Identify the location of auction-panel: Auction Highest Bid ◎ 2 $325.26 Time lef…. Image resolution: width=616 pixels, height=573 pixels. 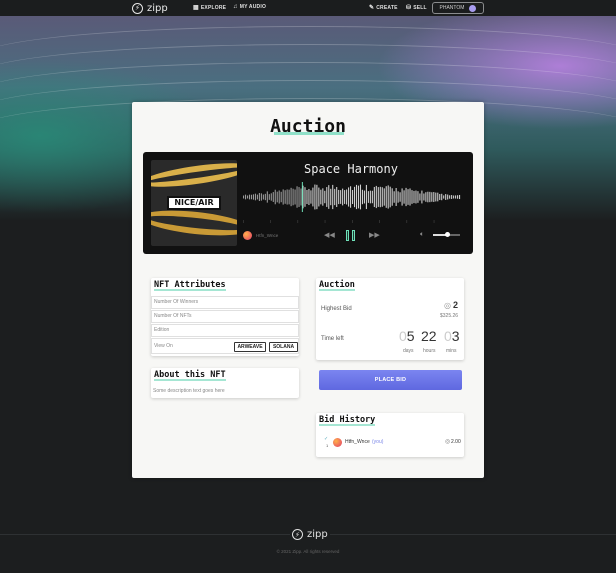
(390, 319).